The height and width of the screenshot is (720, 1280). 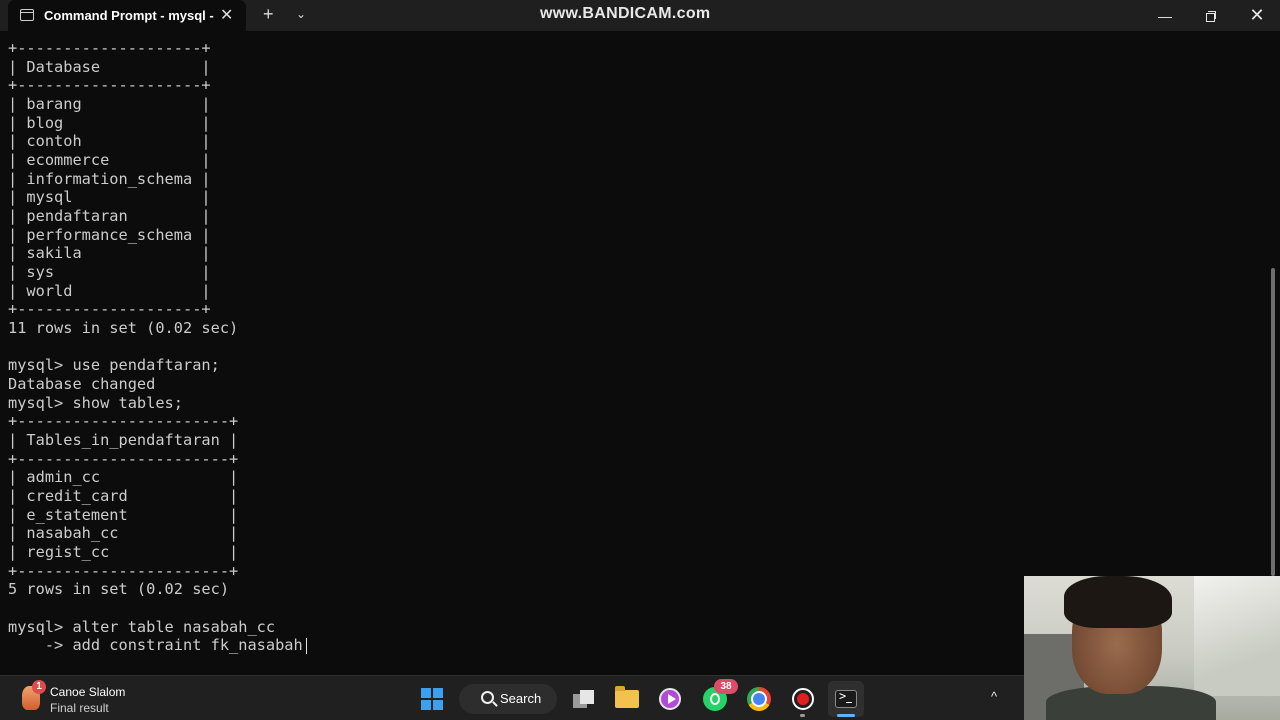 I want to click on terminal-line: | barang |, so click(x=109, y=104).